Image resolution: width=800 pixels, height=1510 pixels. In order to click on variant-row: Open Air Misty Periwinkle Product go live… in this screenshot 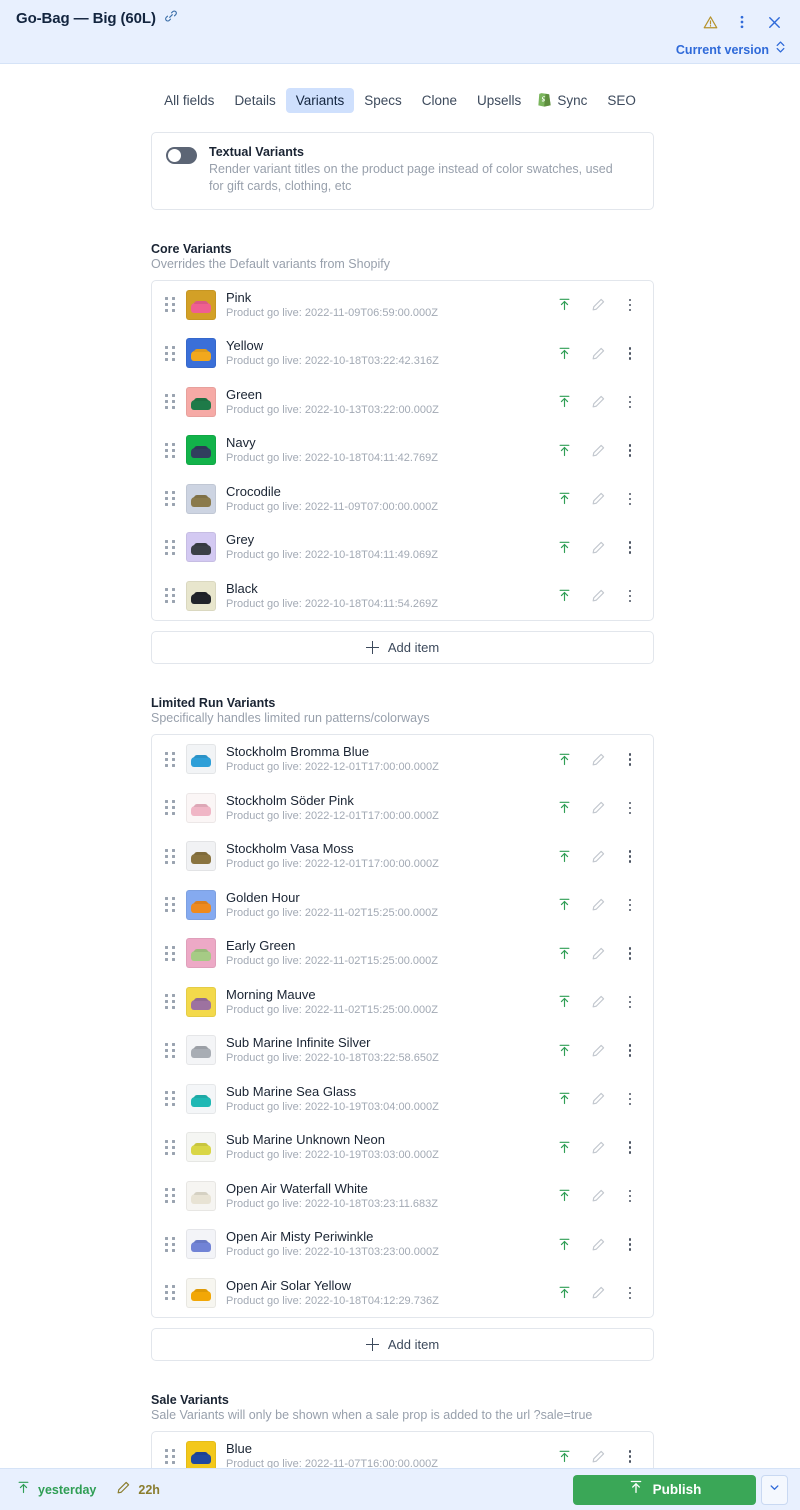, I will do `click(402, 1244)`.